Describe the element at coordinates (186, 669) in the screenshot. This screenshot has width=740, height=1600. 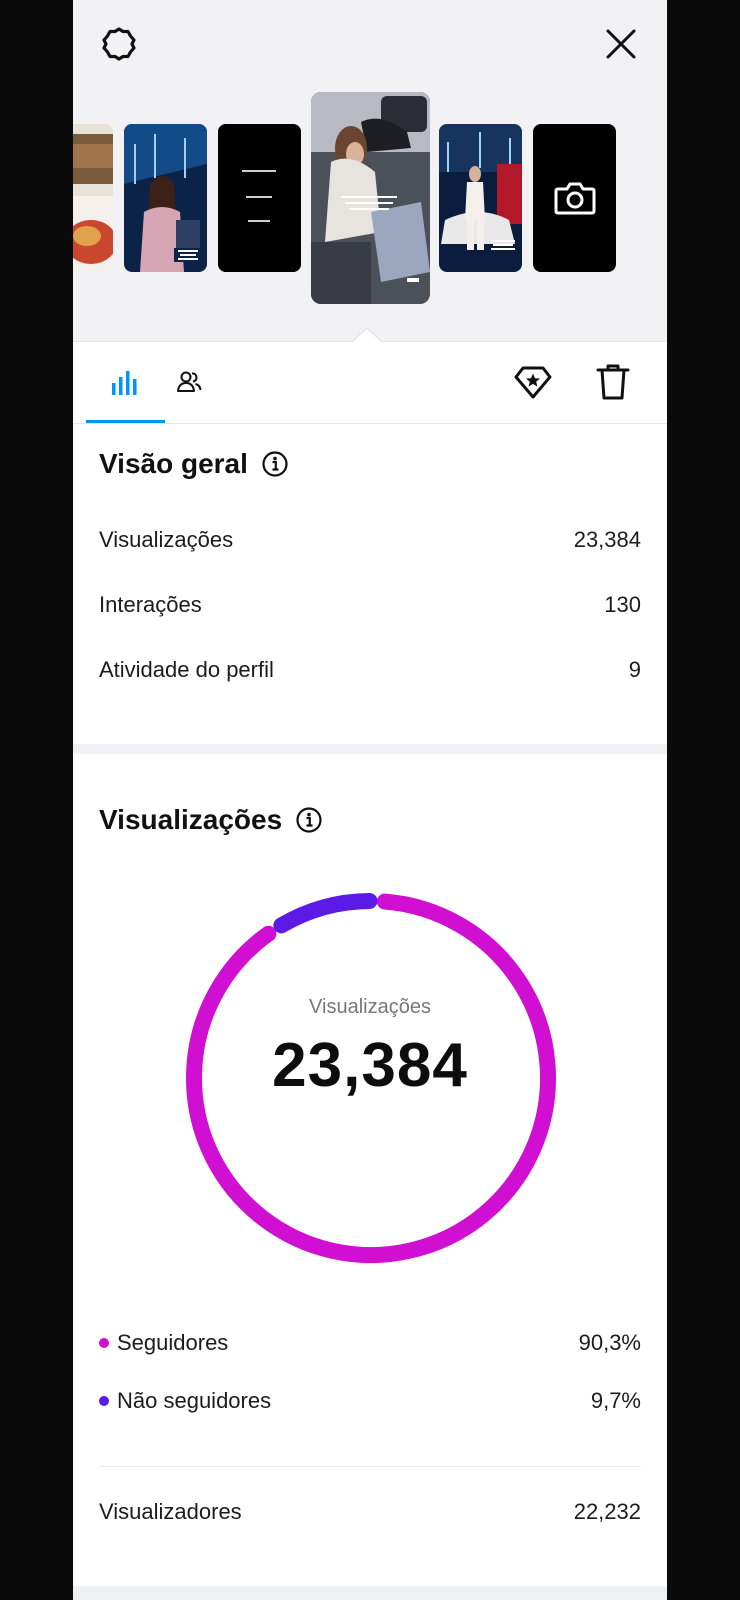
I see `row-label: Atividade do perfil` at that location.